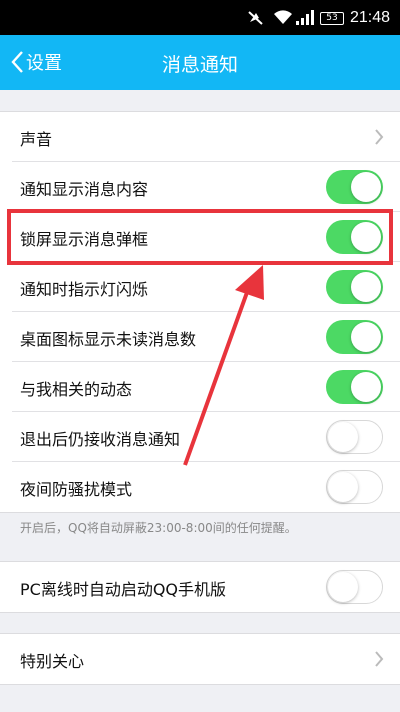  I want to click on annotation-arrow, so click(223, 365).